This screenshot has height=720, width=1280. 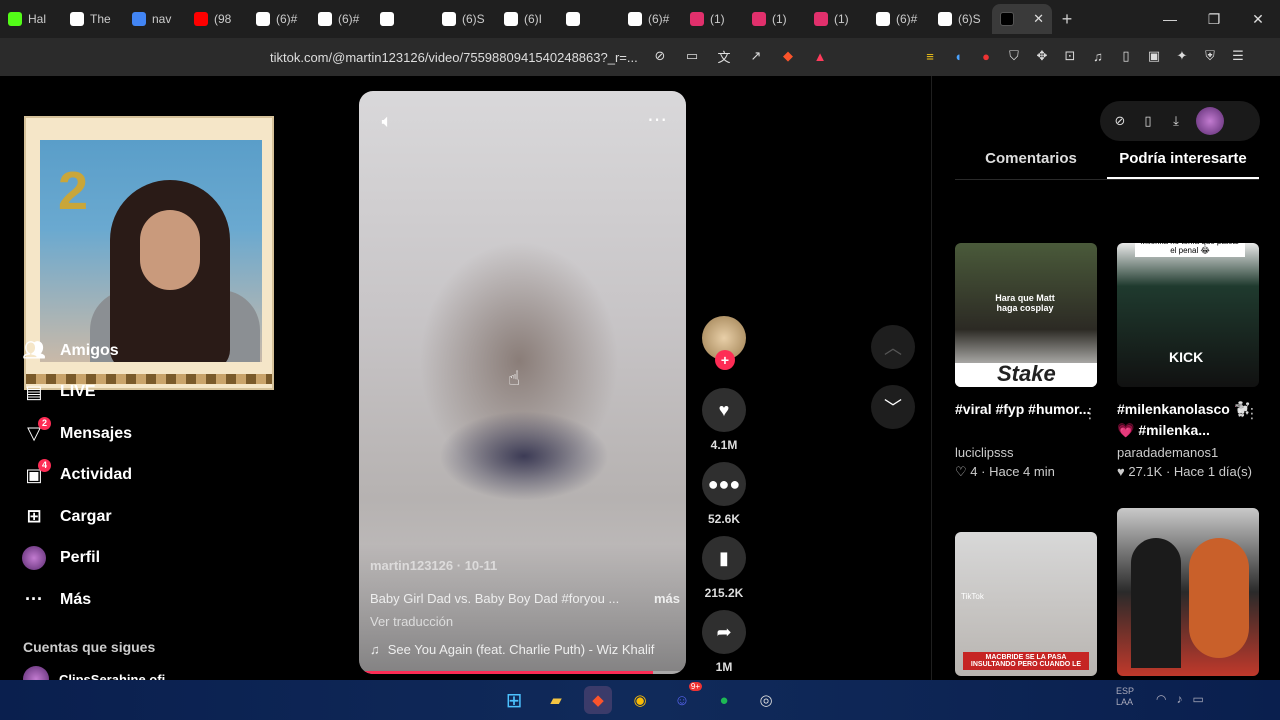 What do you see at coordinates (556, 700) in the screenshot?
I see `file-explorer-icon: ▰` at bounding box center [556, 700].